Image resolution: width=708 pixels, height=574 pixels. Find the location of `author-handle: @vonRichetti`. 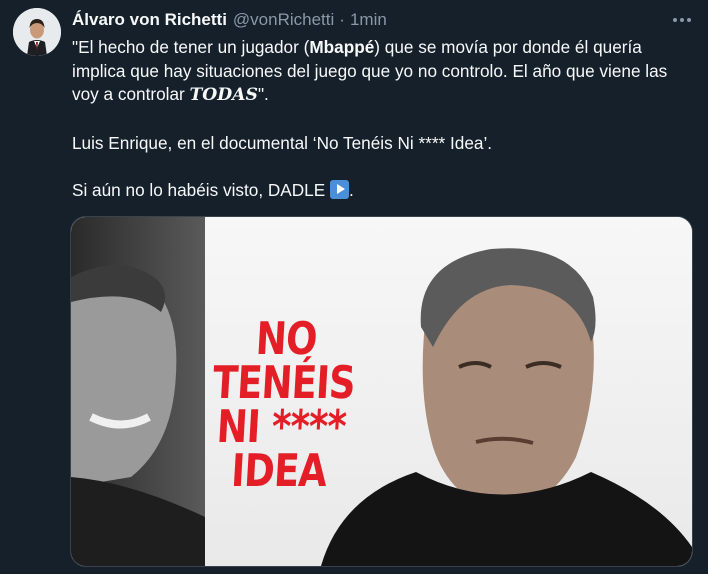

author-handle: @vonRichetti is located at coordinates (283, 20).